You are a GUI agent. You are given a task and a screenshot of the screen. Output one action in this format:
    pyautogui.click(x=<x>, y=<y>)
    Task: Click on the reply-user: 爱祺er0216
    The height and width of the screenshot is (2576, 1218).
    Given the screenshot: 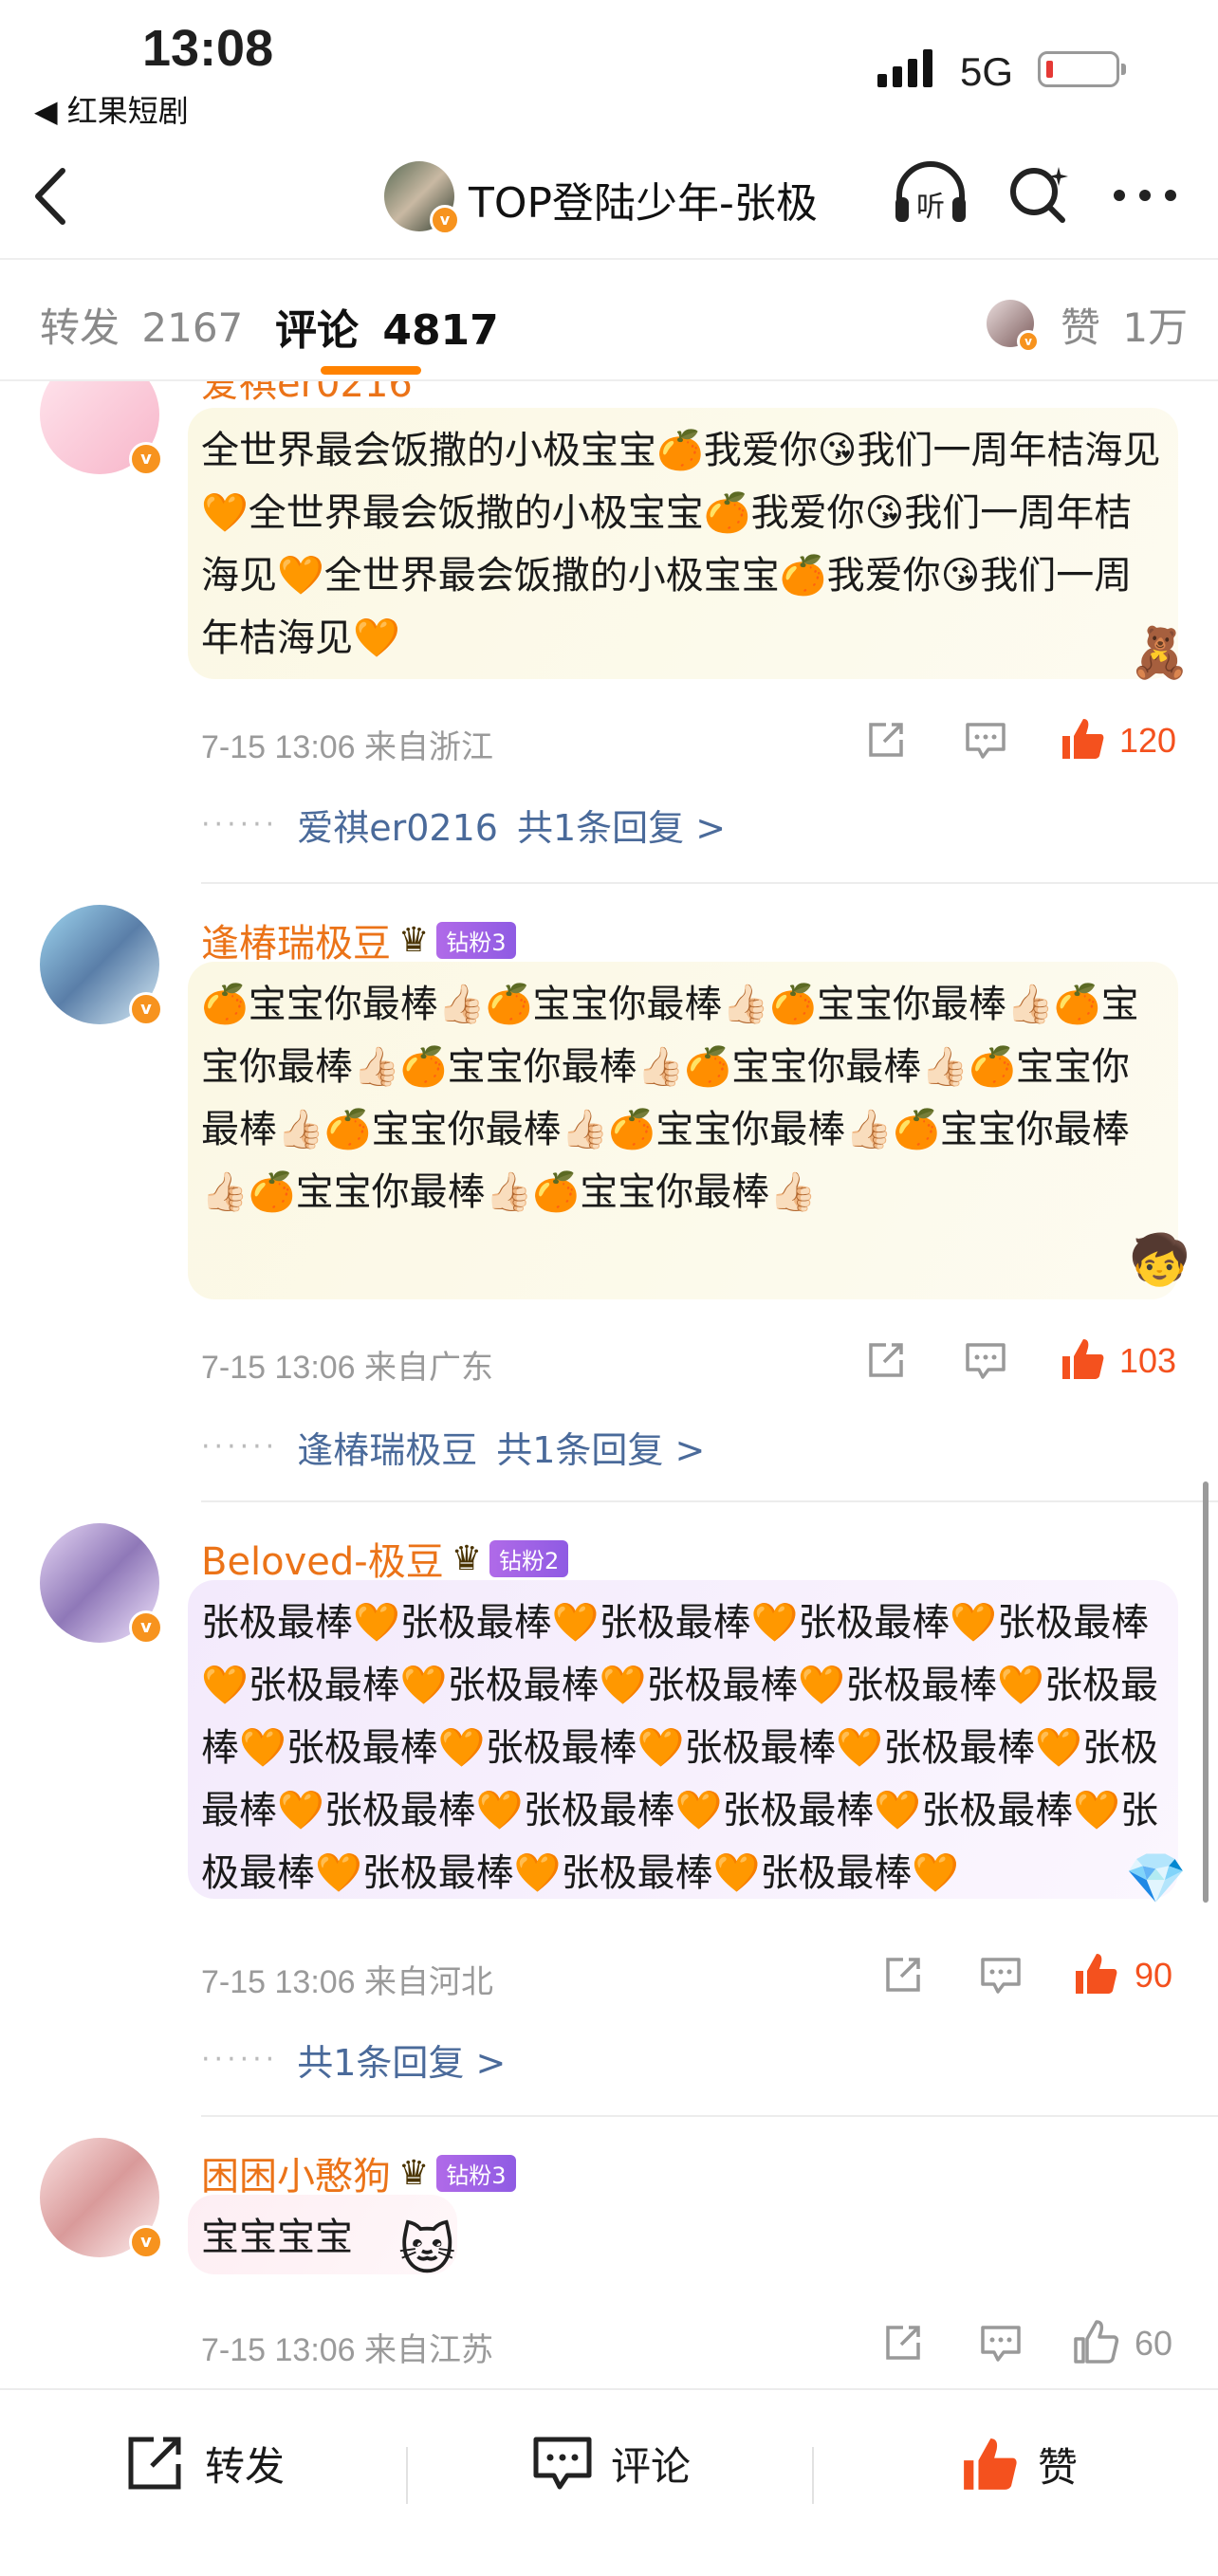 What is the action you would take?
    pyautogui.click(x=397, y=828)
    